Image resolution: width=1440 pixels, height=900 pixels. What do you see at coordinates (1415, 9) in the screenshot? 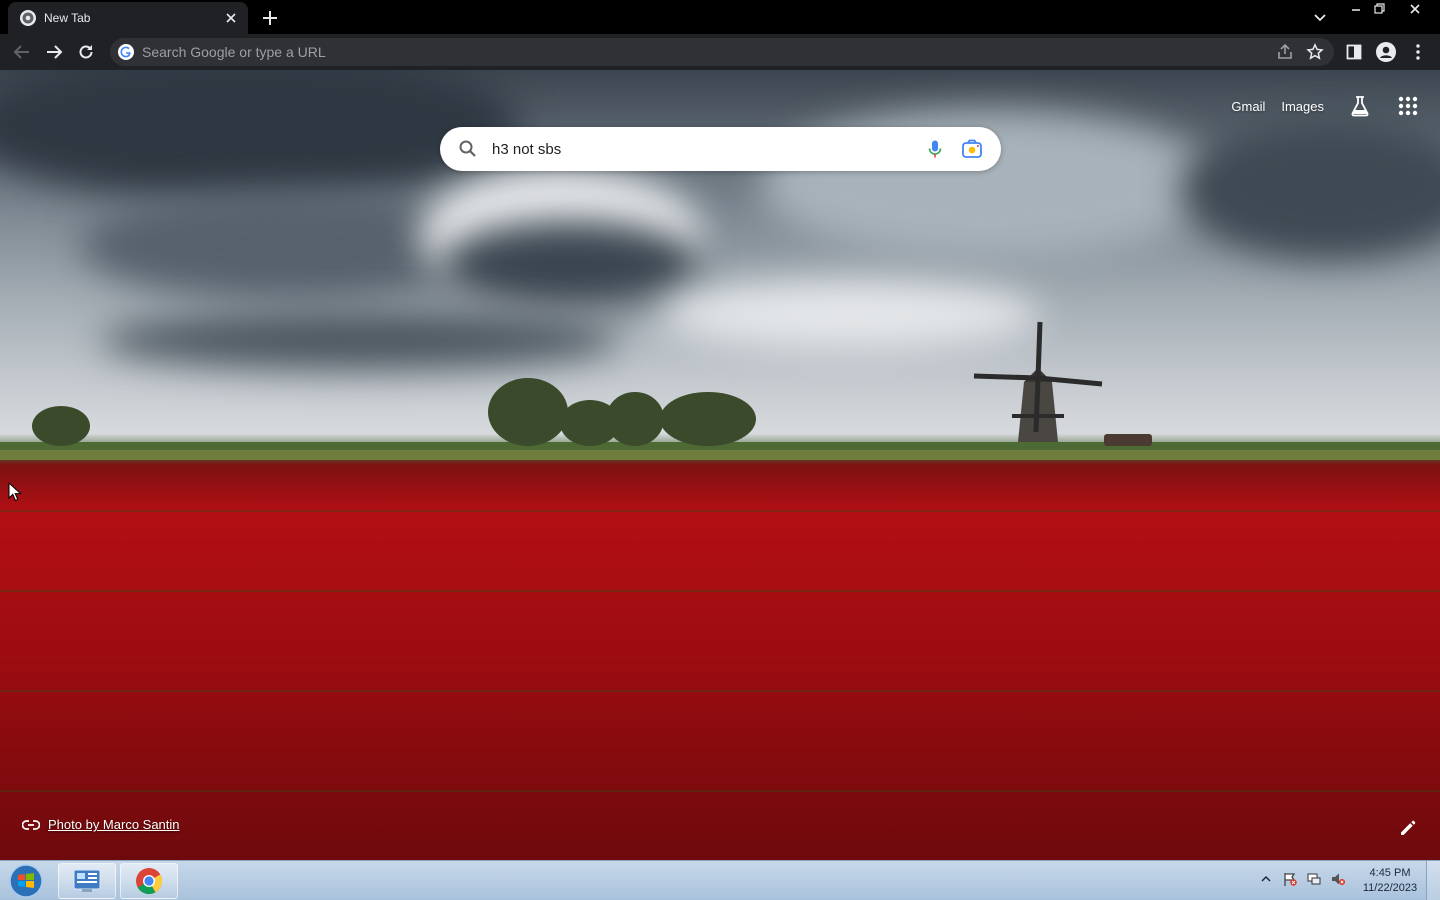
I see `window-close-button` at bounding box center [1415, 9].